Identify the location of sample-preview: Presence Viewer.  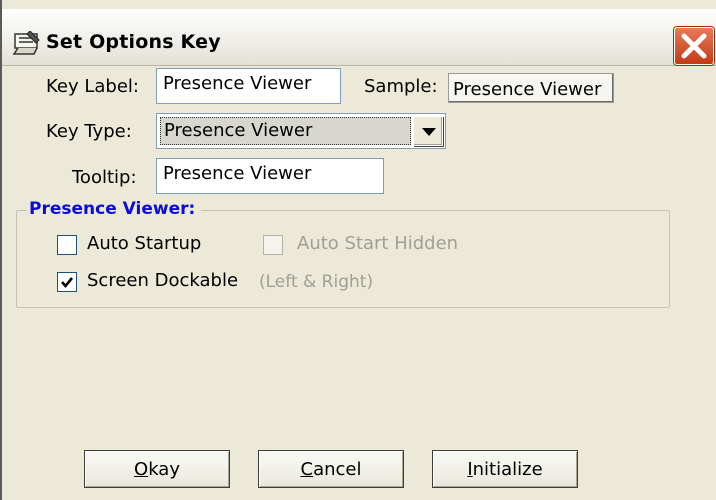
(531, 88).